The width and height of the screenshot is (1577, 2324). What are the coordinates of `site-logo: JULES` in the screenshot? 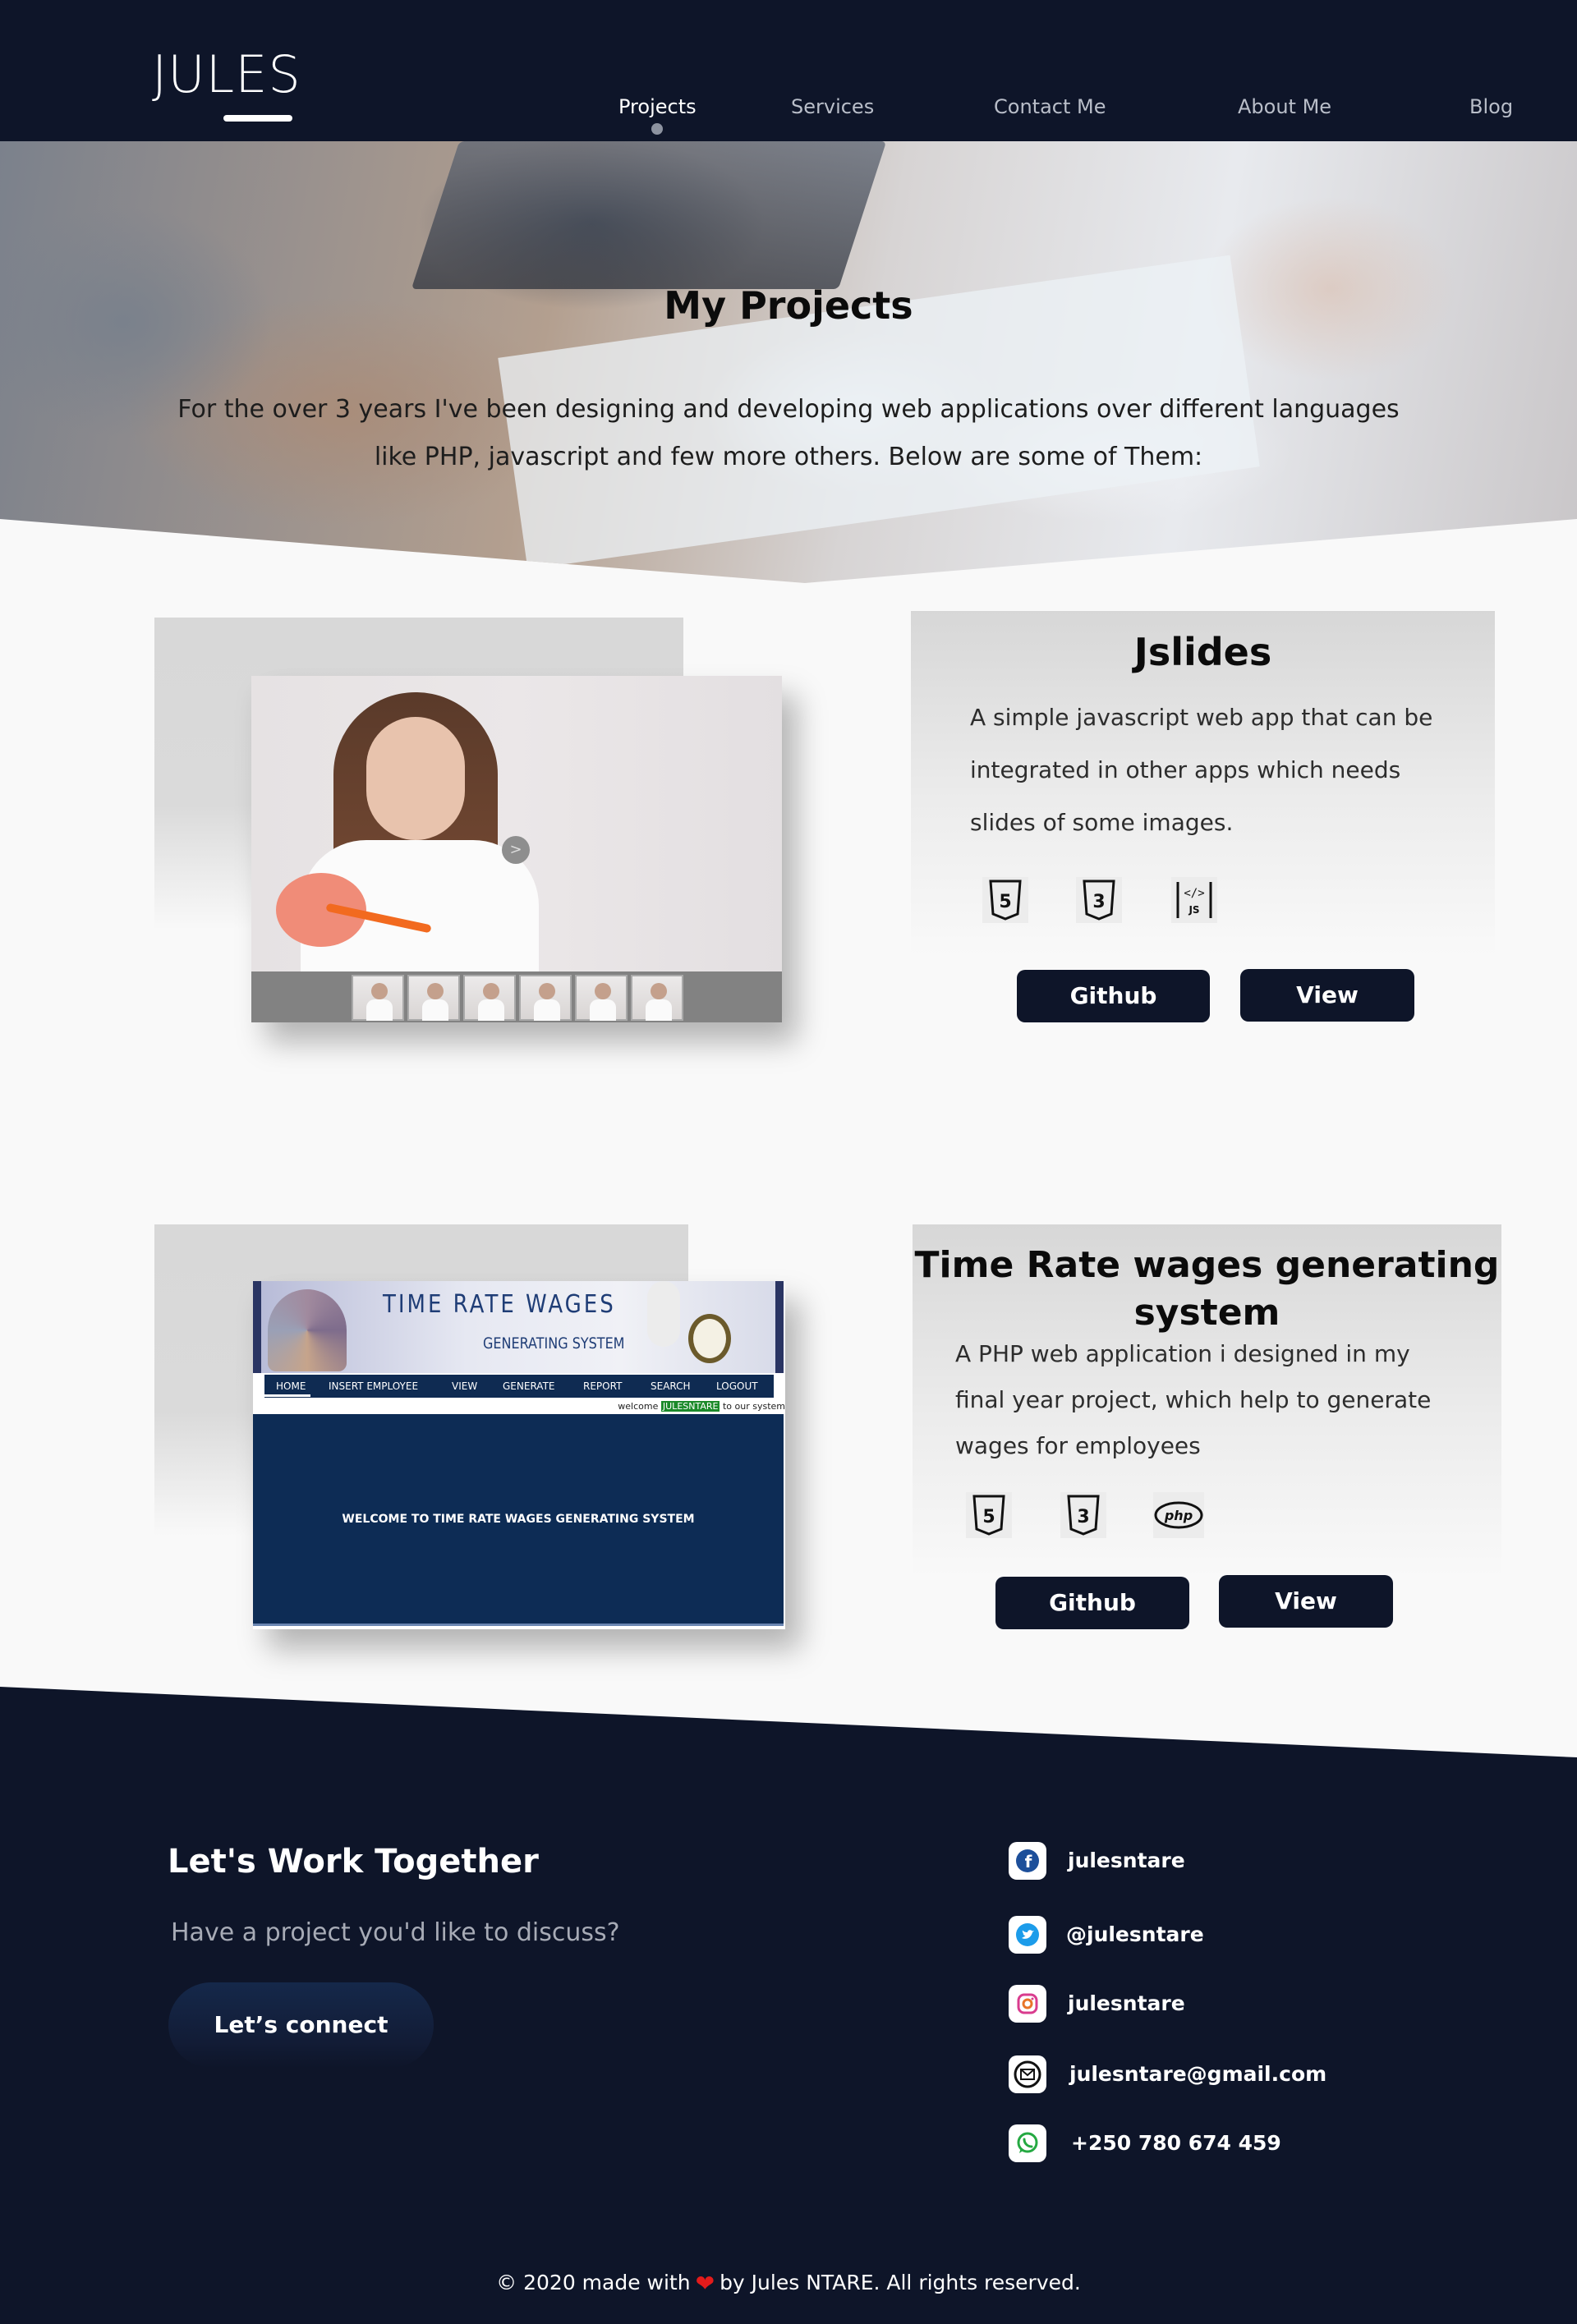 It's located at (227, 74).